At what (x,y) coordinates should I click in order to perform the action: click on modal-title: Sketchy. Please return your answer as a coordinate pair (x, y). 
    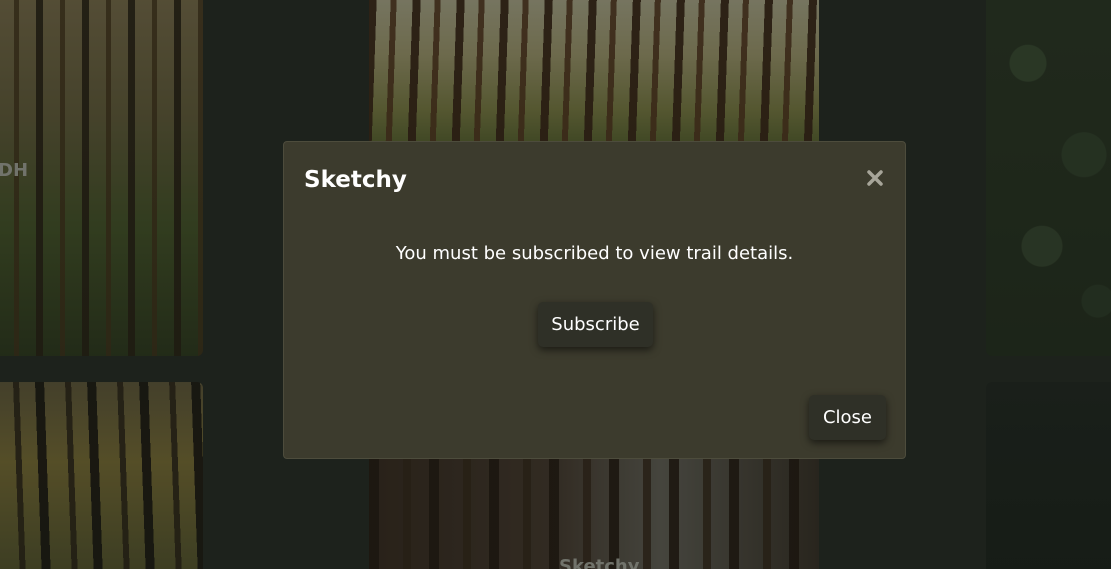
    Looking at the image, I should click on (355, 180).